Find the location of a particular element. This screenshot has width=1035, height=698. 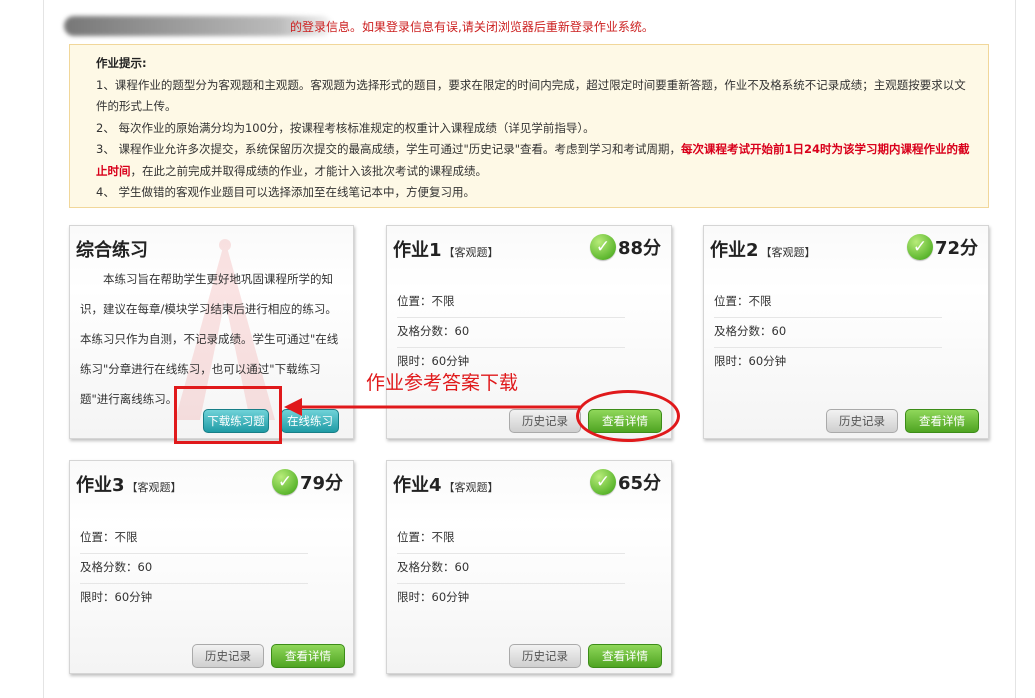

score-value: 65分 is located at coordinates (639, 483).